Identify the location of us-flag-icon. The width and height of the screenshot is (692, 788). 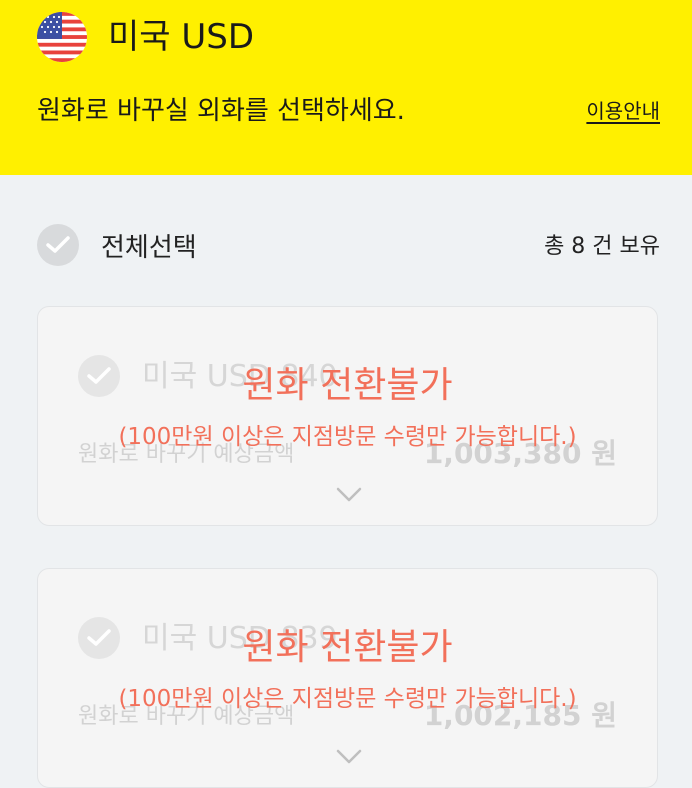
(62, 37).